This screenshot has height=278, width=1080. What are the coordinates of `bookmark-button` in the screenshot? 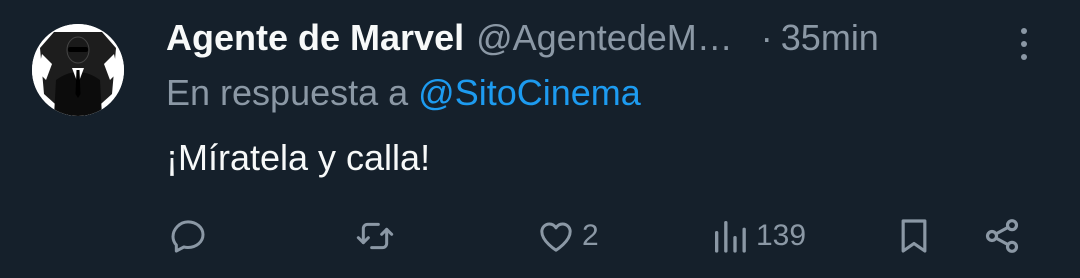 It's located at (914, 236).